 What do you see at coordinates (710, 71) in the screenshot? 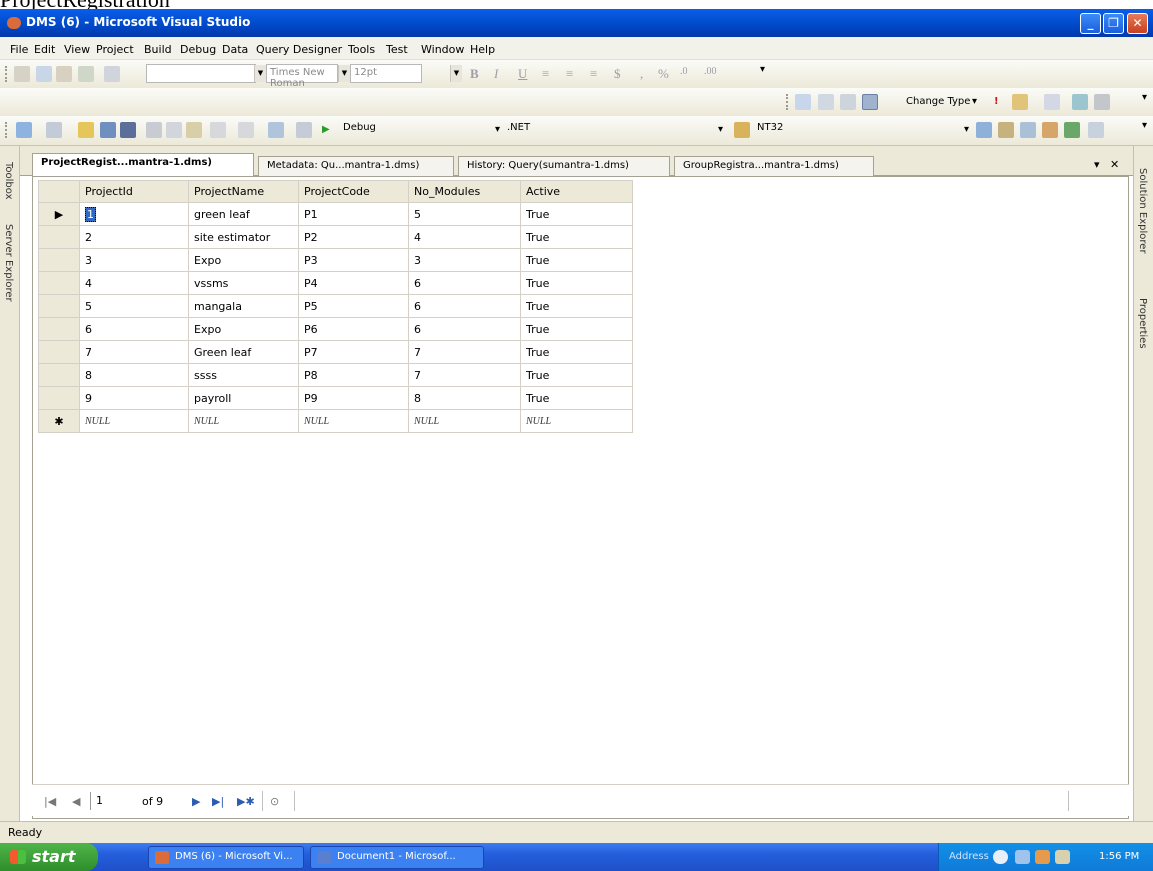
I see `decrease-decimal-icon: .00` at bounding box center [710, 71].